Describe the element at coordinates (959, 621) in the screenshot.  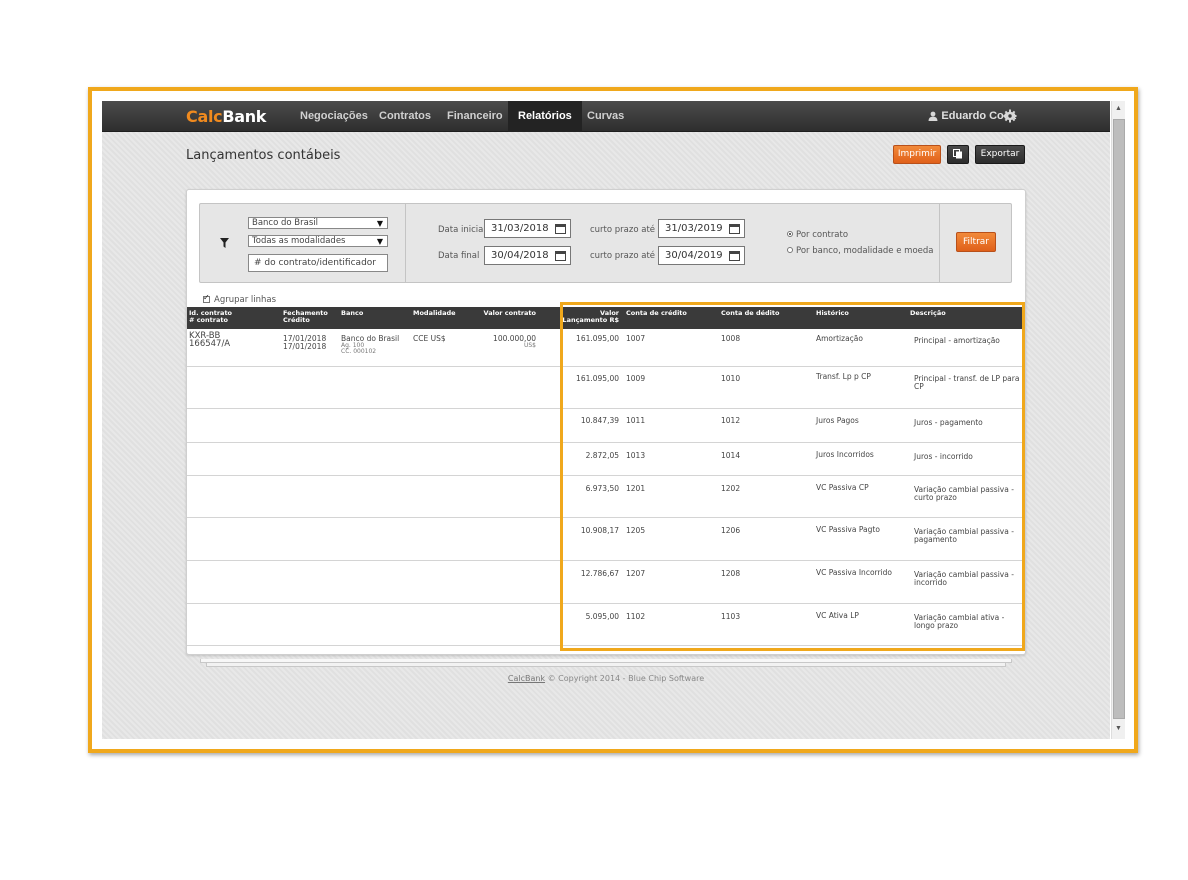
I see `entry-description: Variação cambial ativa - longo prazo` at that location.